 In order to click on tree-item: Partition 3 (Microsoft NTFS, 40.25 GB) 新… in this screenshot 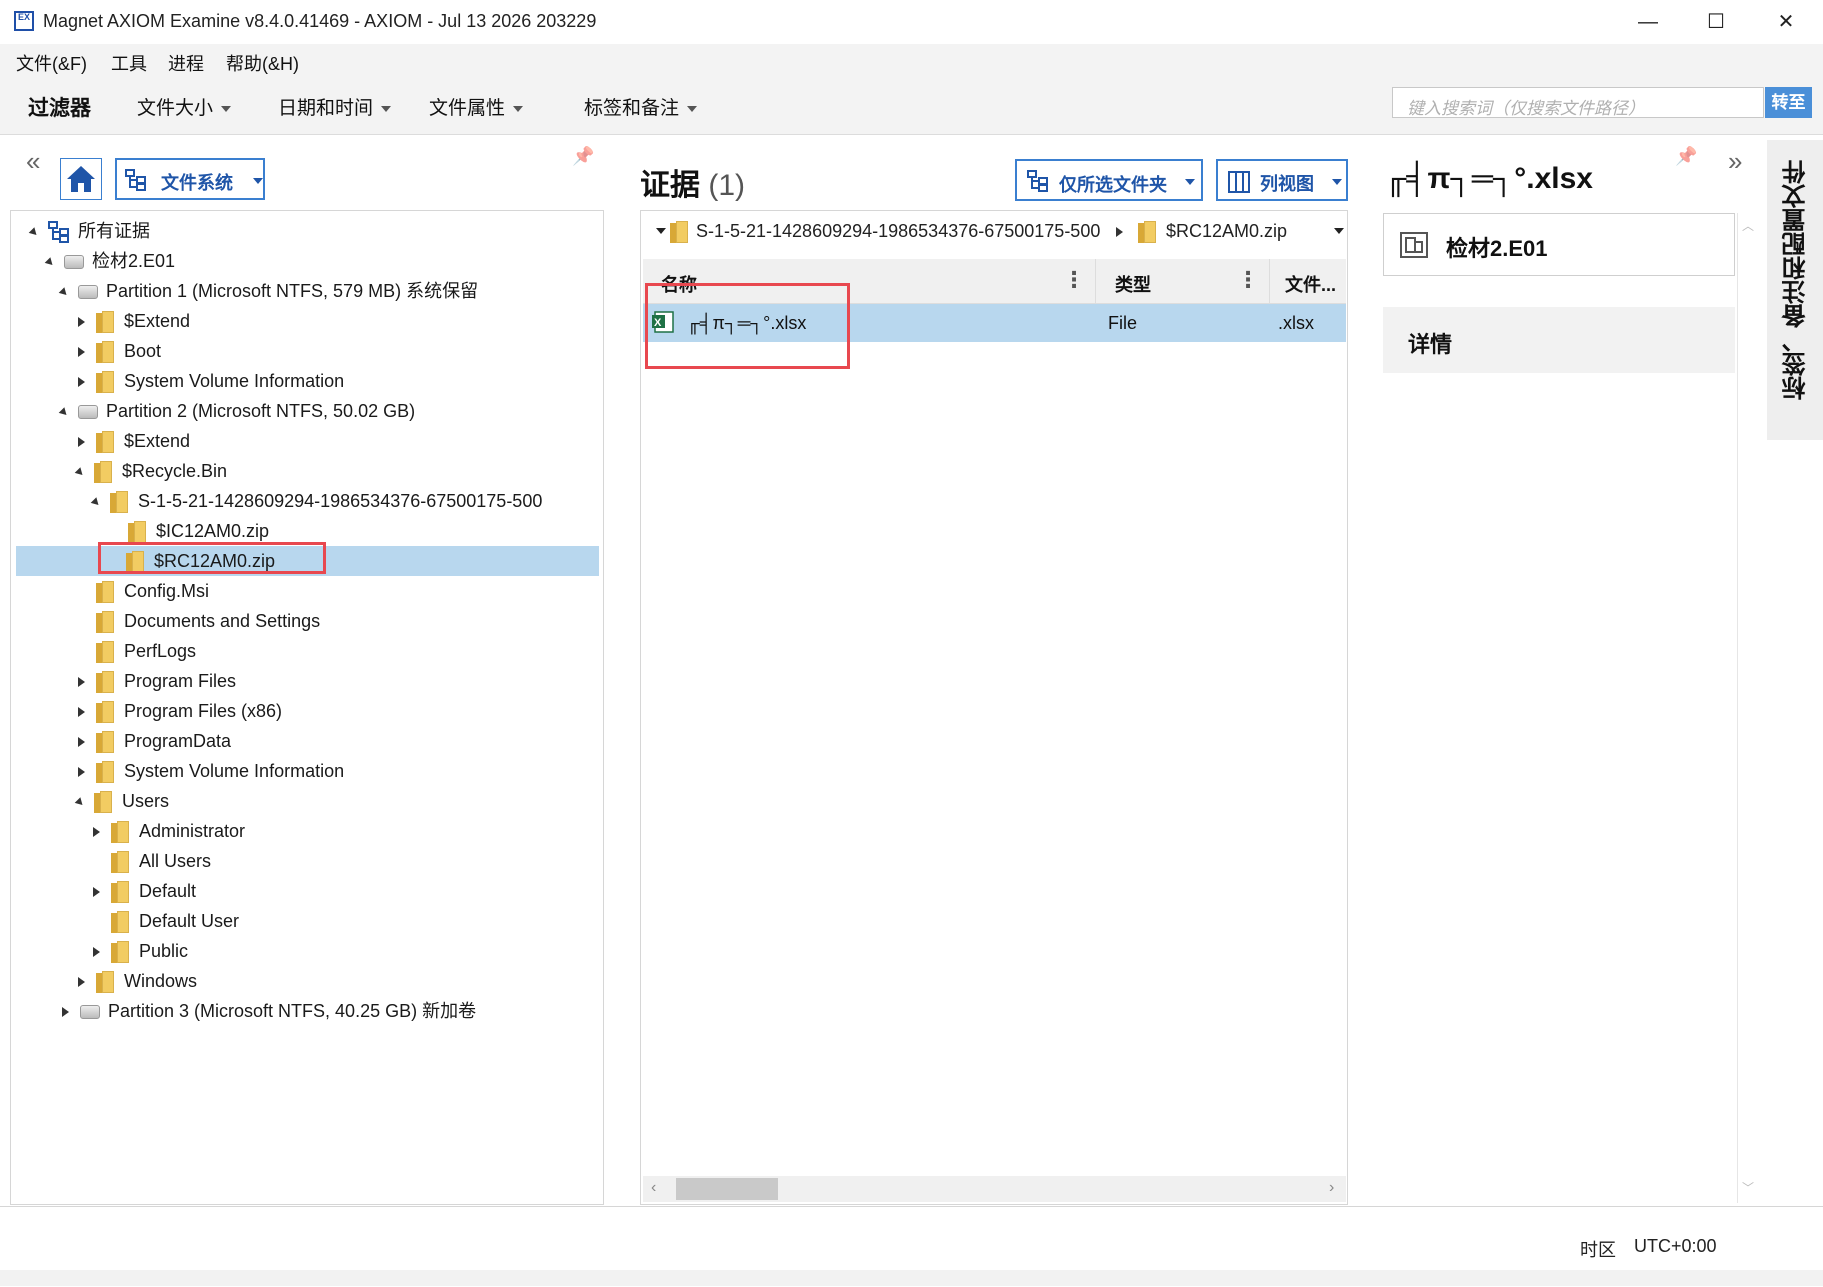, I will do `click(269, 1011)`.